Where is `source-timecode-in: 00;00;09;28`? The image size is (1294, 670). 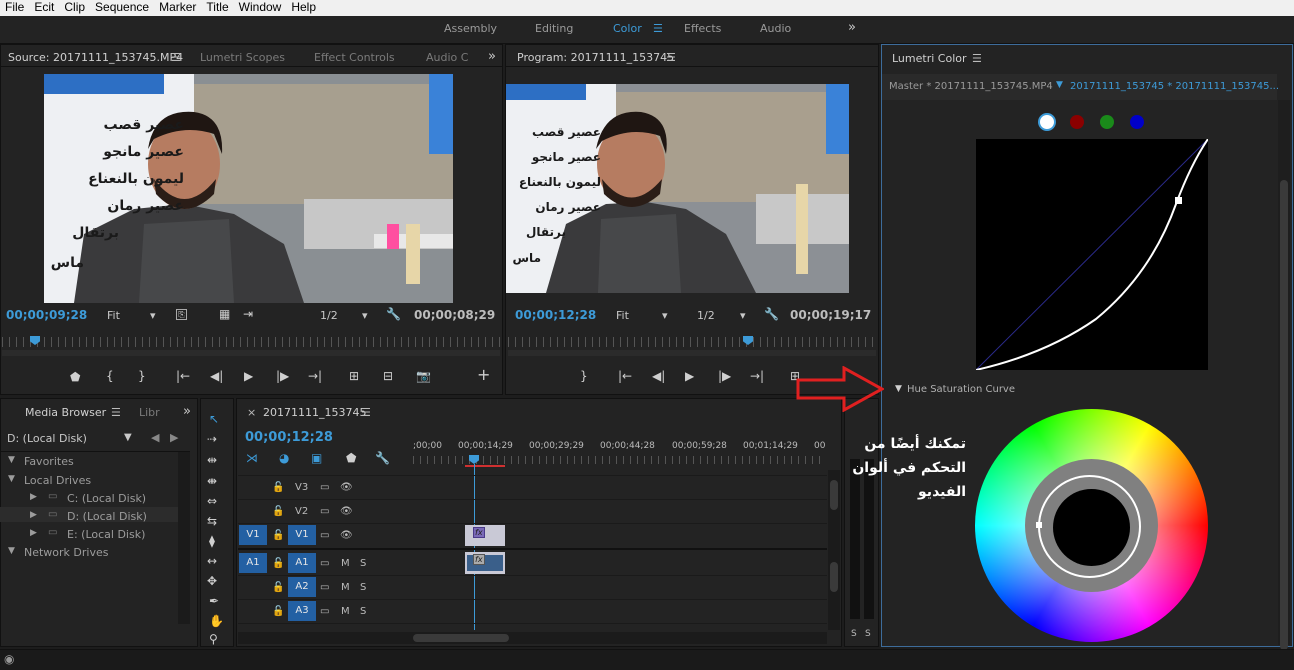 source-timecode-in: 00;00;09;28 is located at coordinates (46, 315).